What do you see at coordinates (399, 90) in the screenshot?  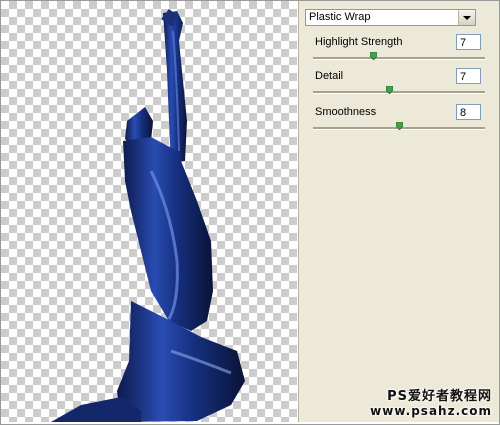 I see `detail-slider` at bounding box center [399, 90].